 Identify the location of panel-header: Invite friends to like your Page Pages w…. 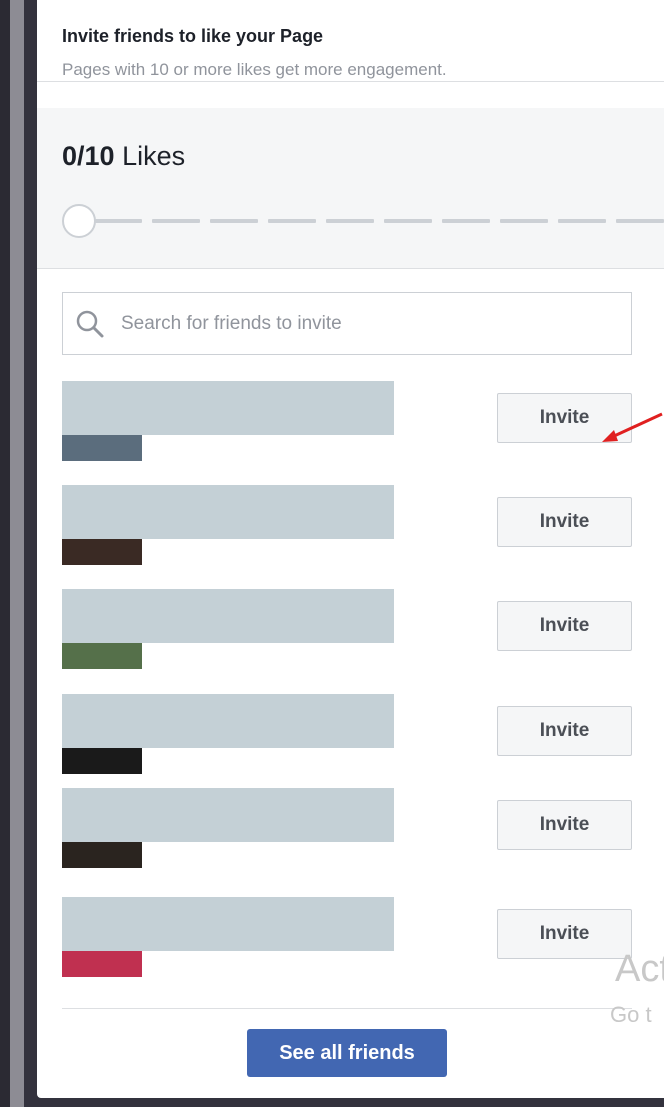
(350, 41).